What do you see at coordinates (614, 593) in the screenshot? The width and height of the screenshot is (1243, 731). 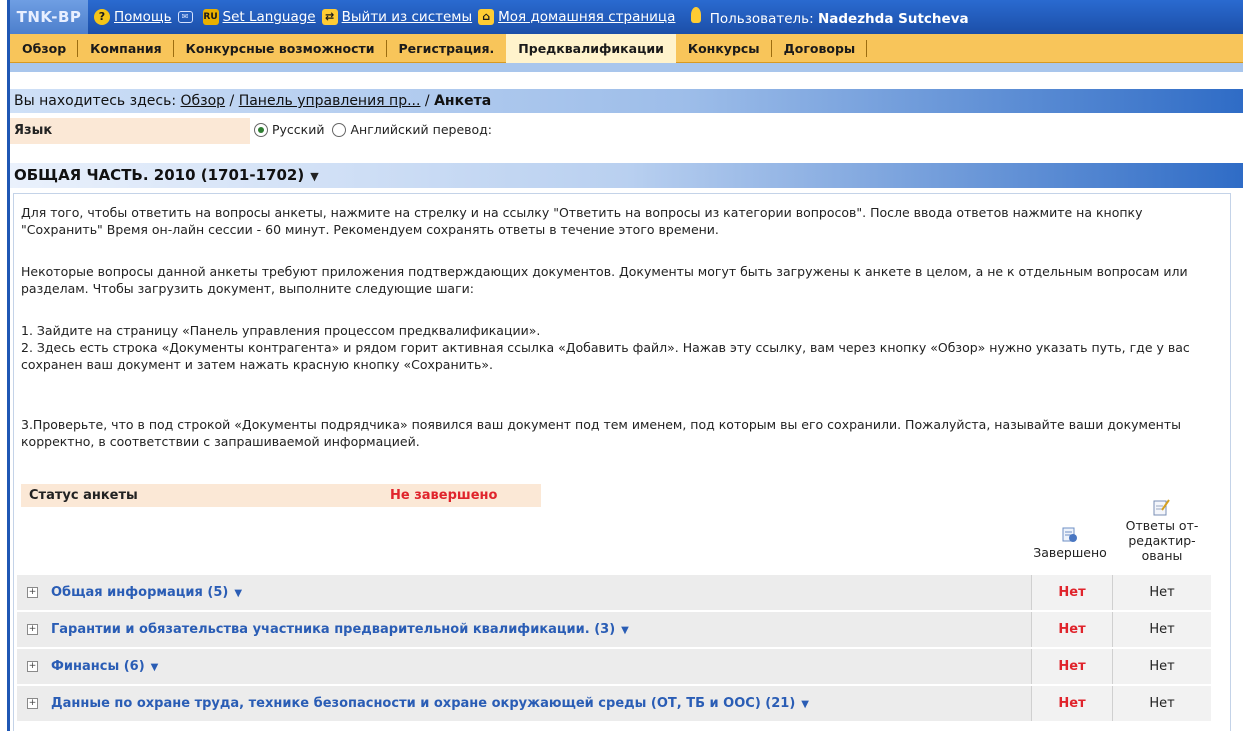 I see `category-row: + Общая информация (5) ▼ Нет Нет` at bounding box center [614, 593].